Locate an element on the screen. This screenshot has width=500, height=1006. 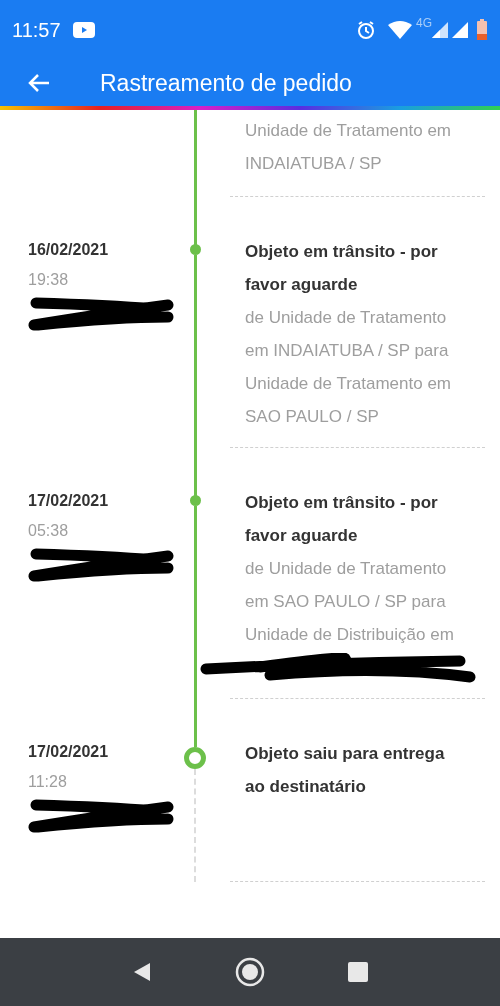
event-time: 11:28 is located at coordinates (48, 782).